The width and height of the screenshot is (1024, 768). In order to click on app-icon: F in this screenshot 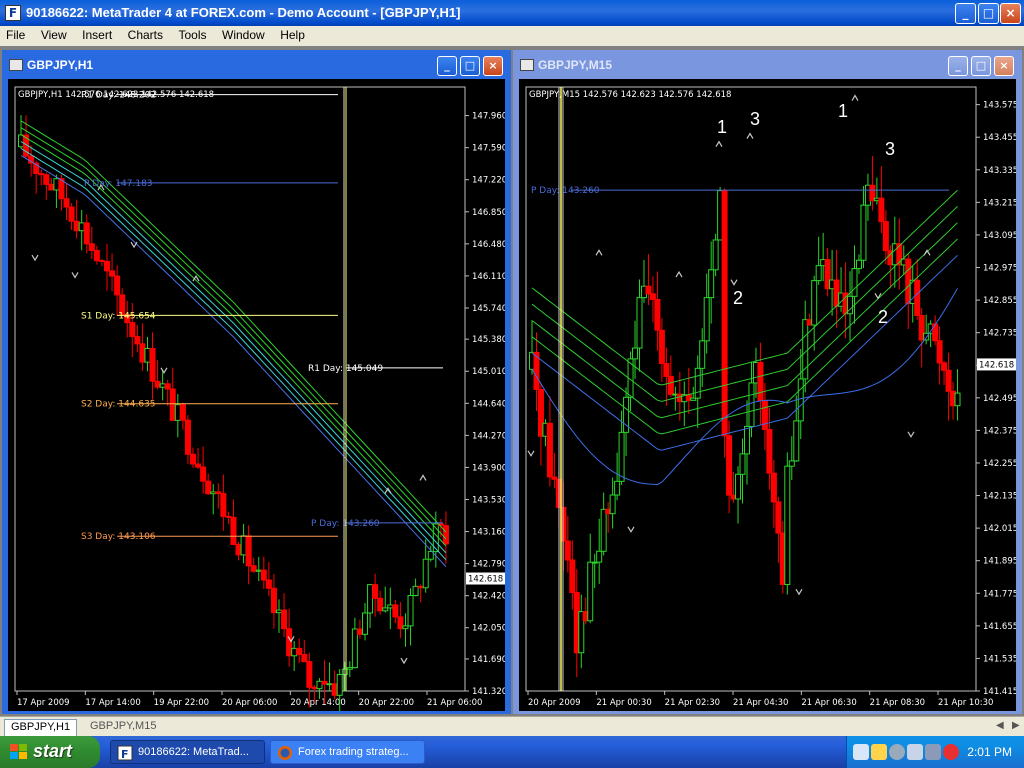, I will do `click(13, 13)`.